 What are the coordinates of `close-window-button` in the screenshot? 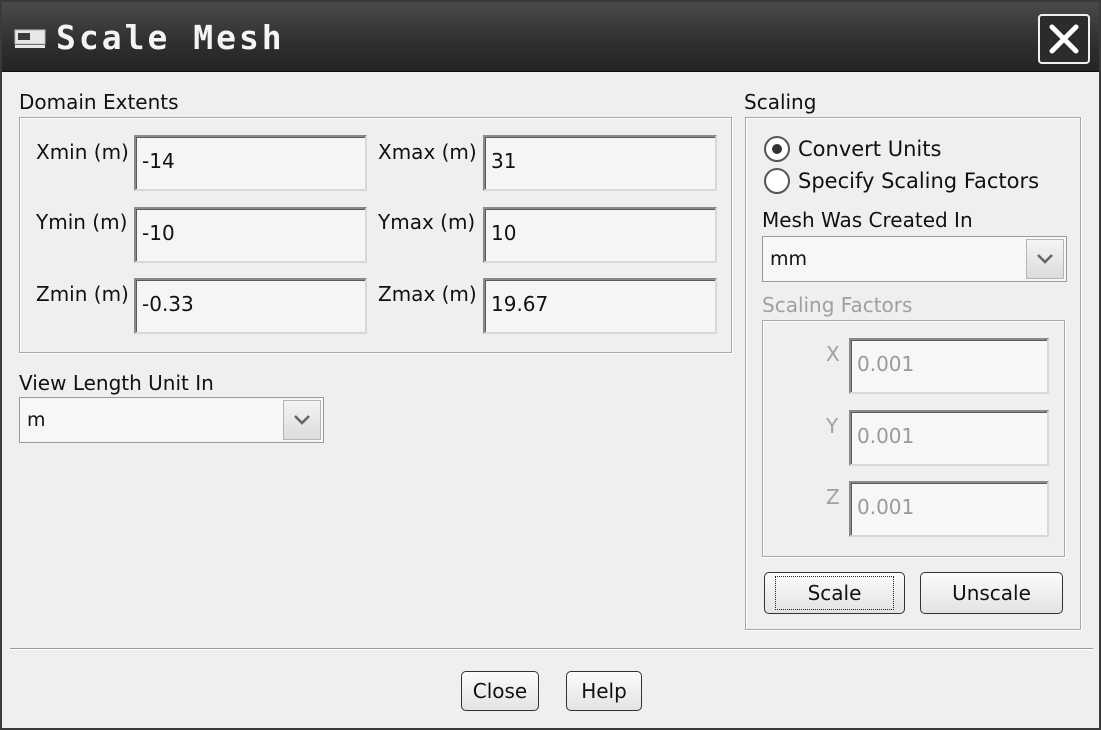 It's located at (1064, 39).